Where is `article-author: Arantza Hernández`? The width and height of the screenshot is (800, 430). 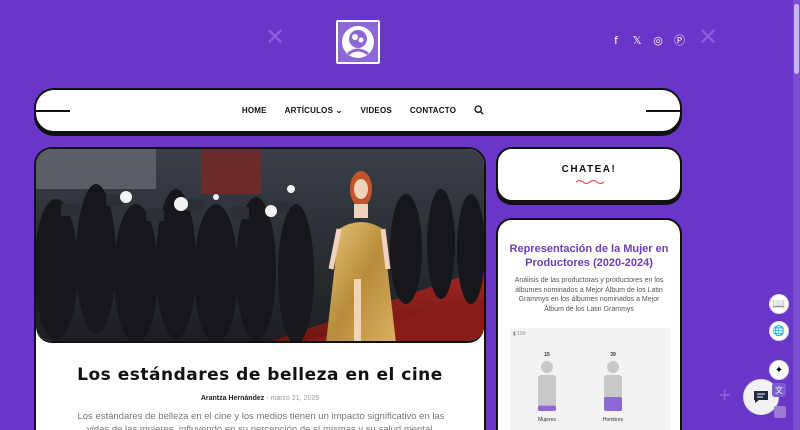 article-author: Arantza Hernández is located at coordinates (232, 398).